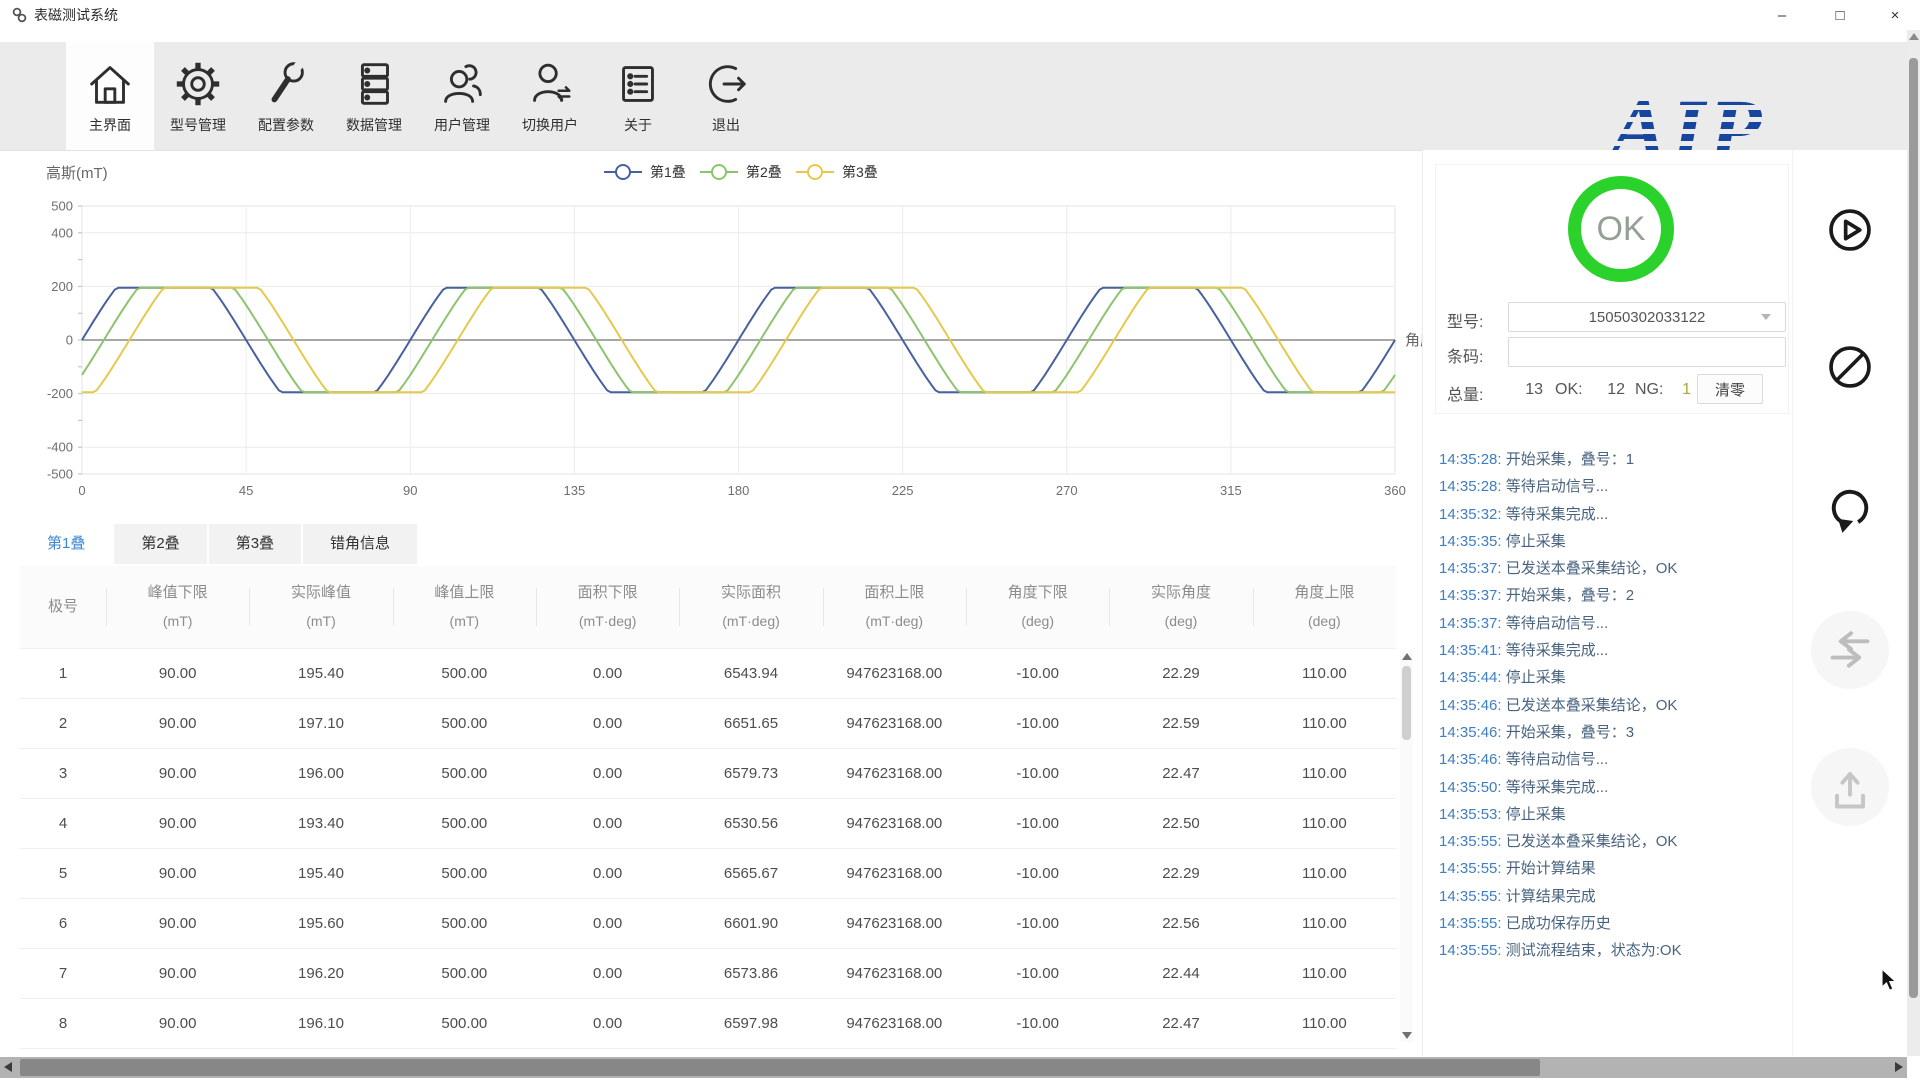  What do you see at coordinates (110, 125) in the screenshot?
I see `toolbar-item-label: 主界面` at bounding box center [110, 125].